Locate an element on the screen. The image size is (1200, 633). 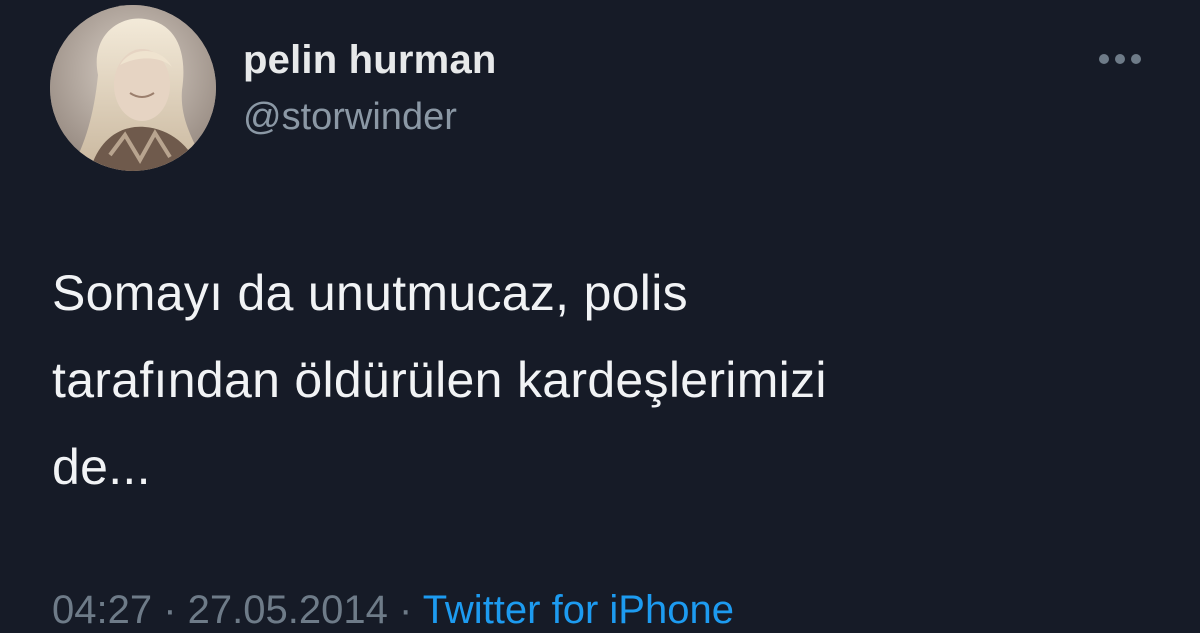
more-horizontal-icon is located at coordinates (1120, 59).